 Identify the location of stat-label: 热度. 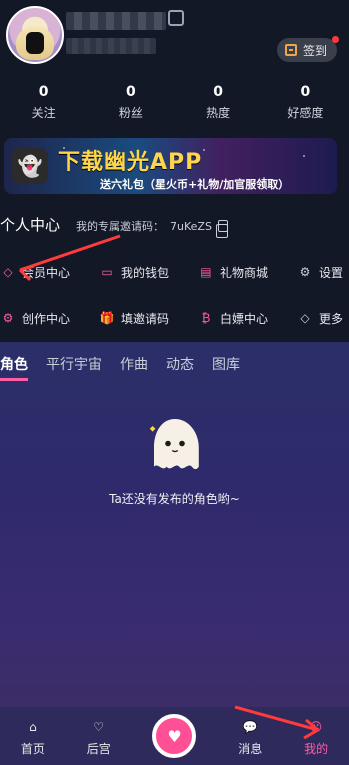
(218, 113).